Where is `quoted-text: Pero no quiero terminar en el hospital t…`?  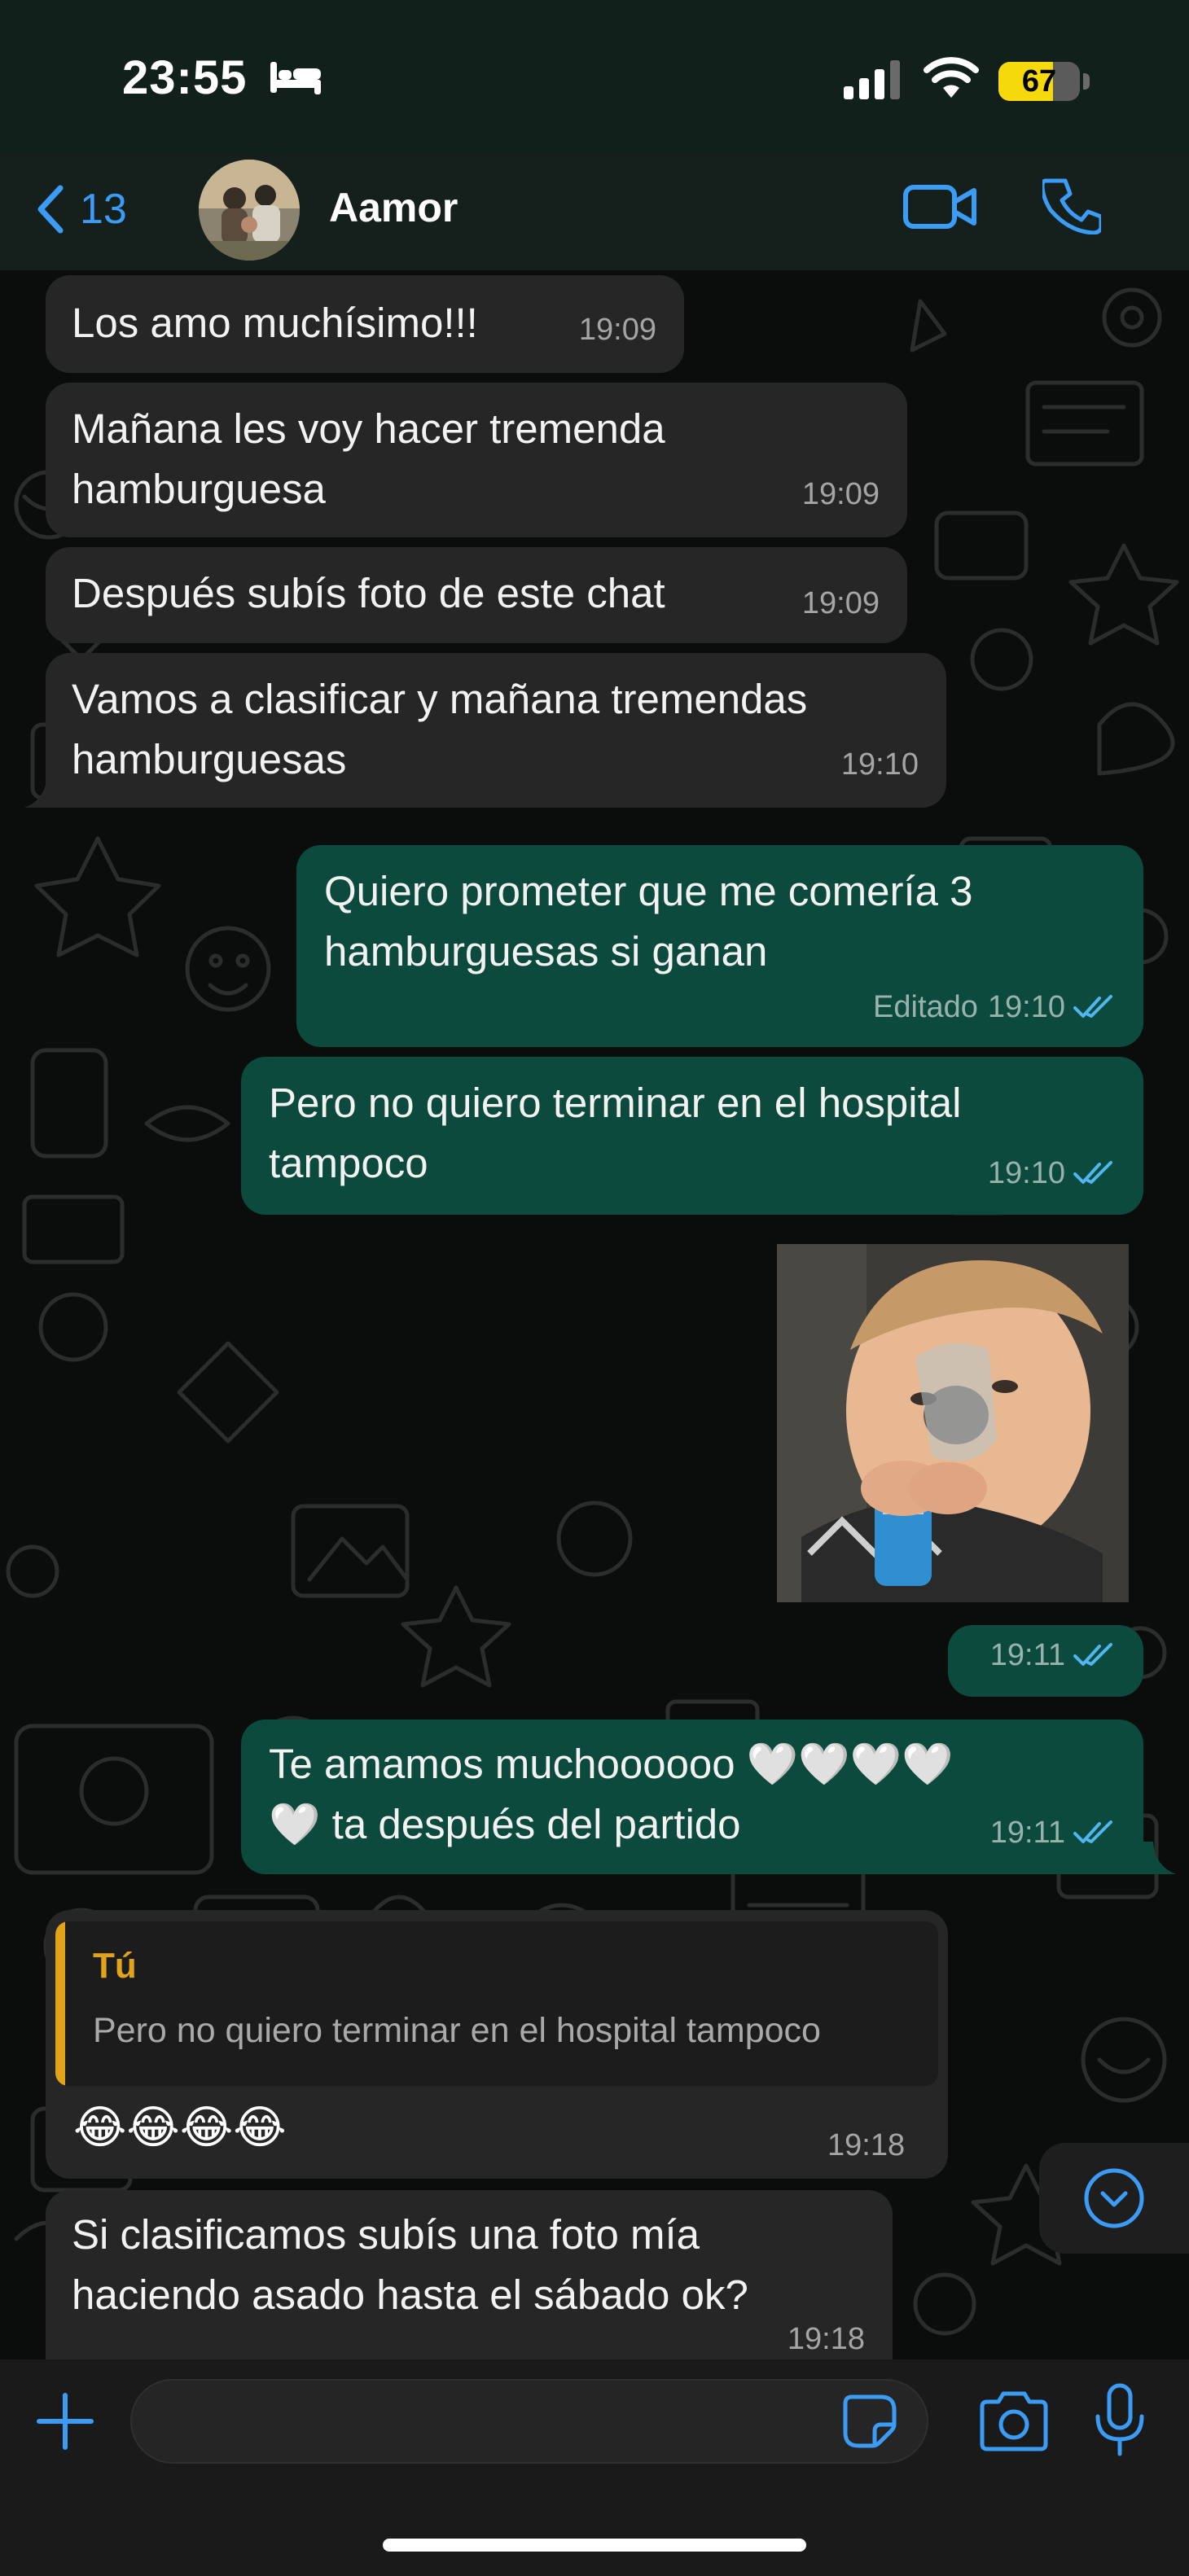 quoted-text: Pero no quiero terminar en el hospital t… is located at coordinates (457, 2030).